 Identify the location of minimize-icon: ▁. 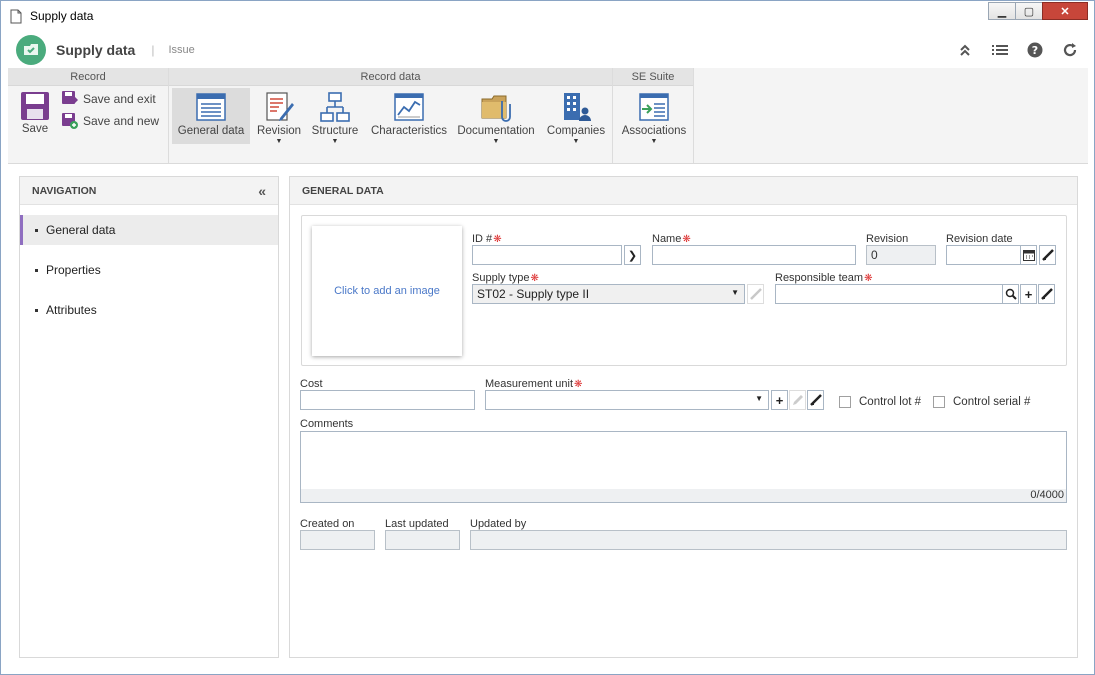
(1002, 11).